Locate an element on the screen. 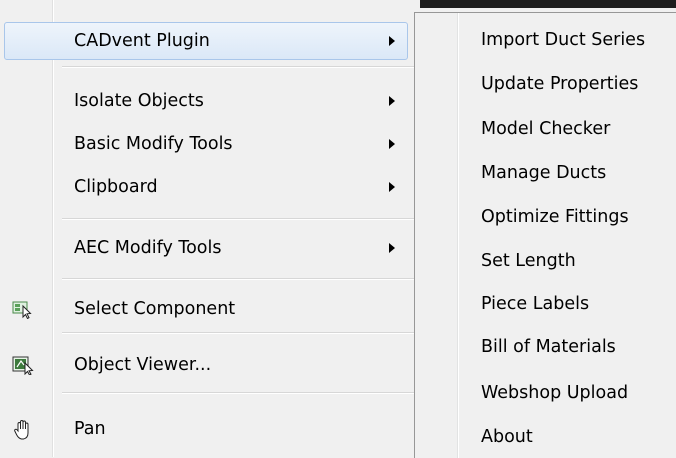 This screenshot has height=458, width=676. menu-item-basic-modify-tools: Basic Modify Tools is located at coordinates (207, 144).